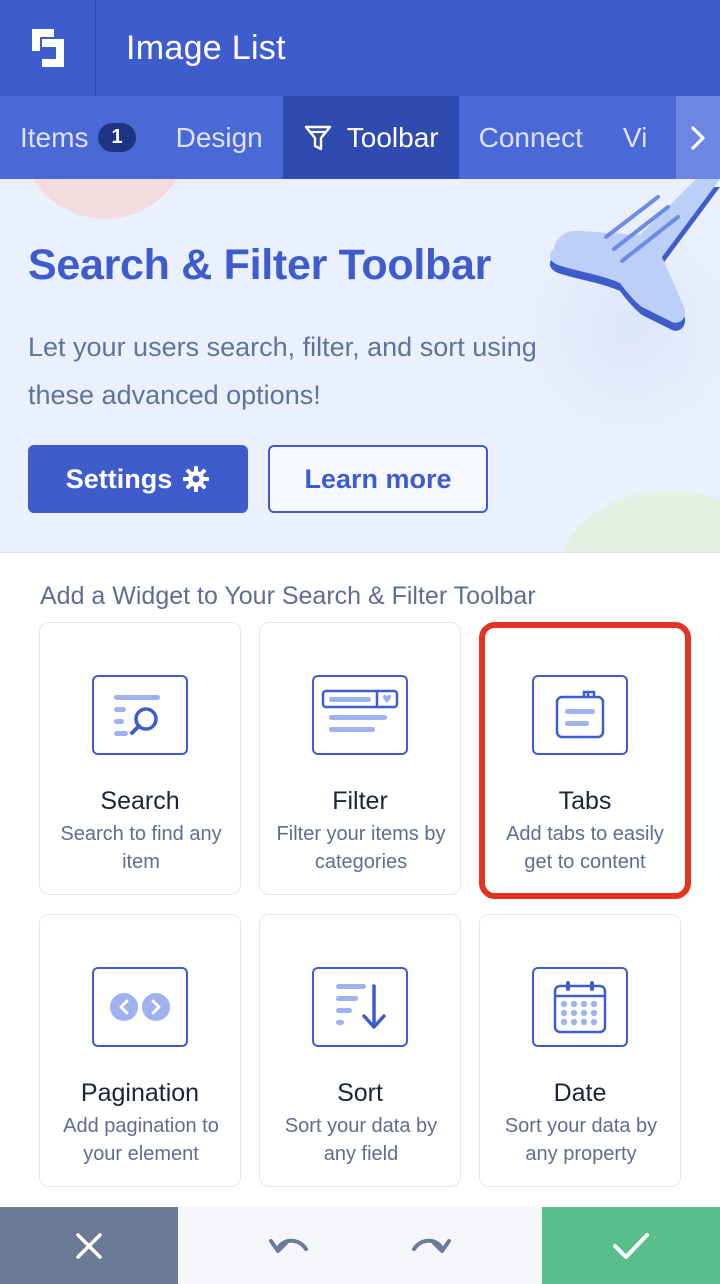 Image resolution: width=720 pixels, height=1284 pixels. What do you see at coordinates (140, 801) in the screenshot?
I see `widget-title: Search` at bounding box center [140, 801].